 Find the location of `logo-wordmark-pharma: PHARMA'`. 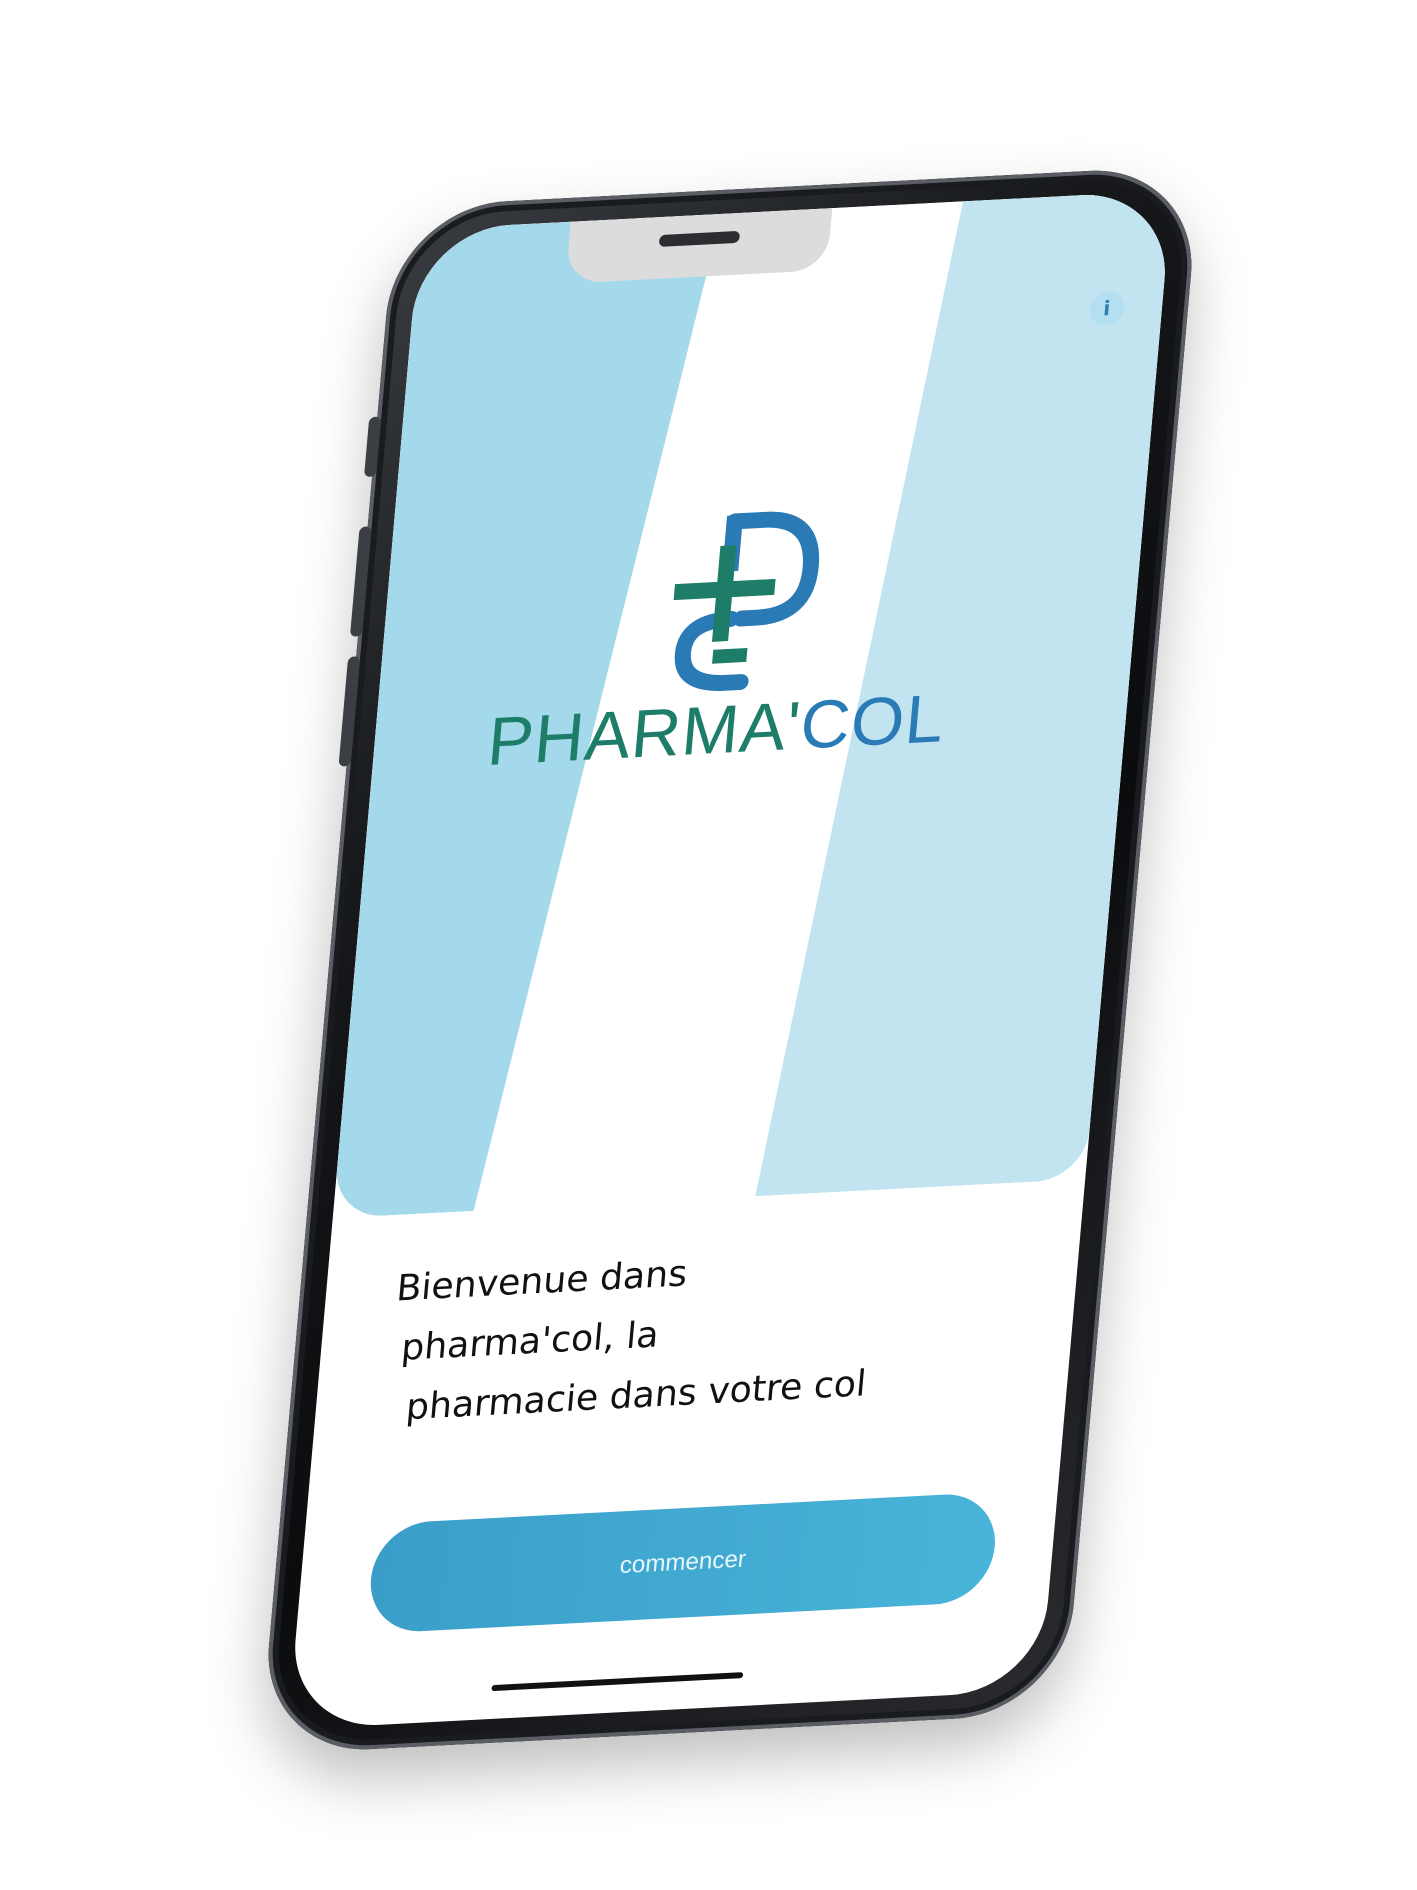

logo-wordmark-pharma: PHARMA' is located at coordinates (644, 733).